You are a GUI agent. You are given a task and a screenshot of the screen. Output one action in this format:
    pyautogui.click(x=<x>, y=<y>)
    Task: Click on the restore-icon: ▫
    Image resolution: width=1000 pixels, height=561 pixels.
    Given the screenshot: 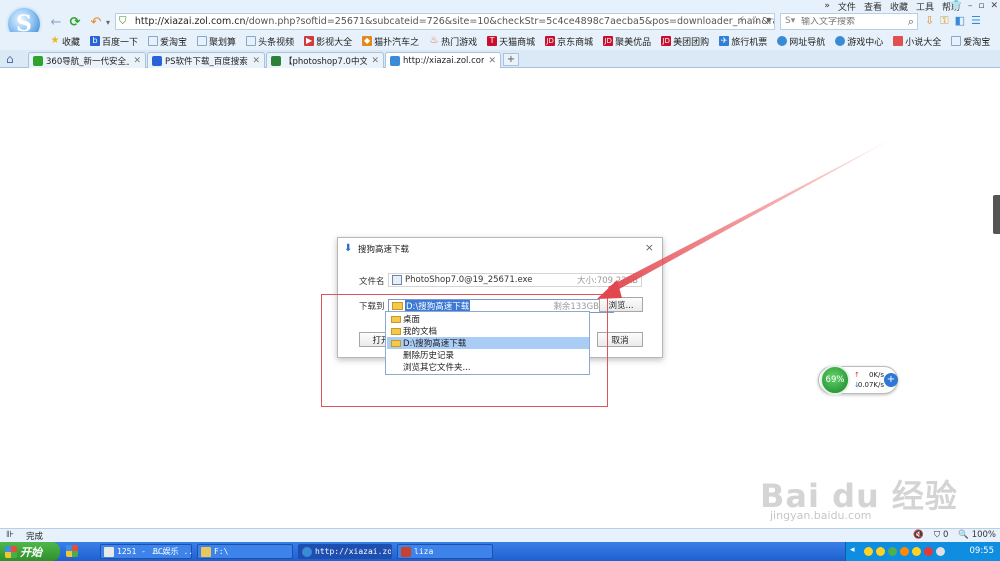 What is the action you would take?
    pyautogui.click(x=981, y=6)
    